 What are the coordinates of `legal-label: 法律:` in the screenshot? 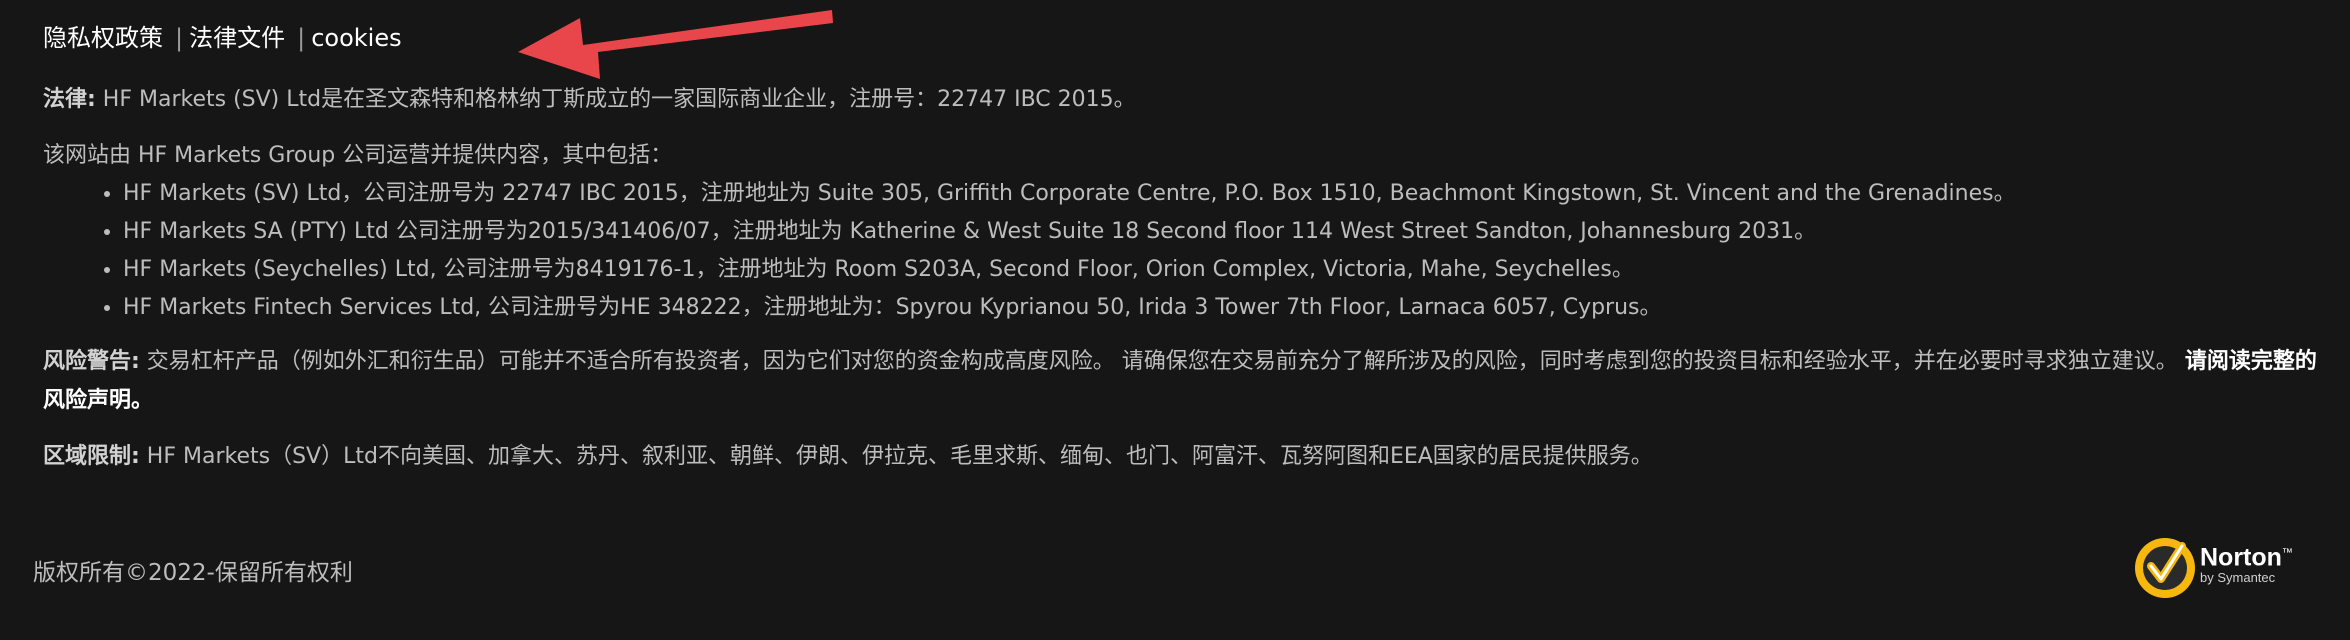 It's located at (69, 99).